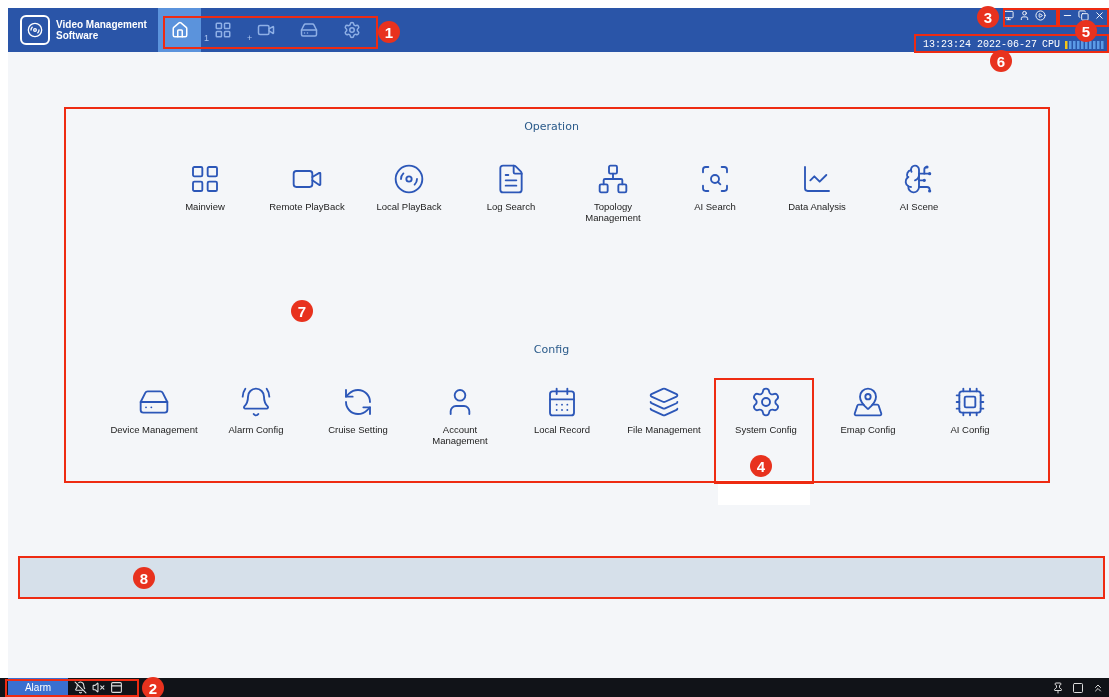 The height and width of the screenshot is (697, 1109). I want to click on menu-label: Local PlayBack, so click(409, 206).